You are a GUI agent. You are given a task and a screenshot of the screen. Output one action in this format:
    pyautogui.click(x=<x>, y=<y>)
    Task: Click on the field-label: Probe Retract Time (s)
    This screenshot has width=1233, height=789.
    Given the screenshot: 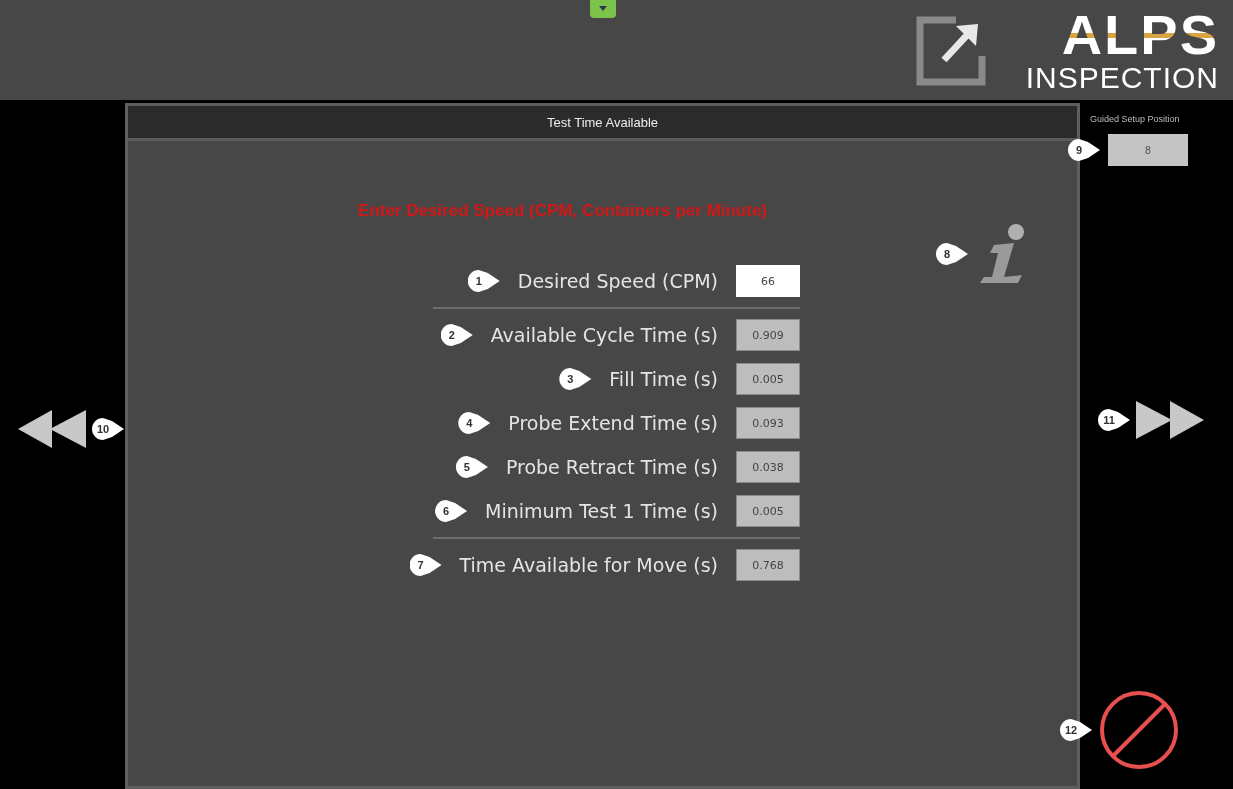 What is the action you would take?
    pyautogui.click(x=611, y=467)
    